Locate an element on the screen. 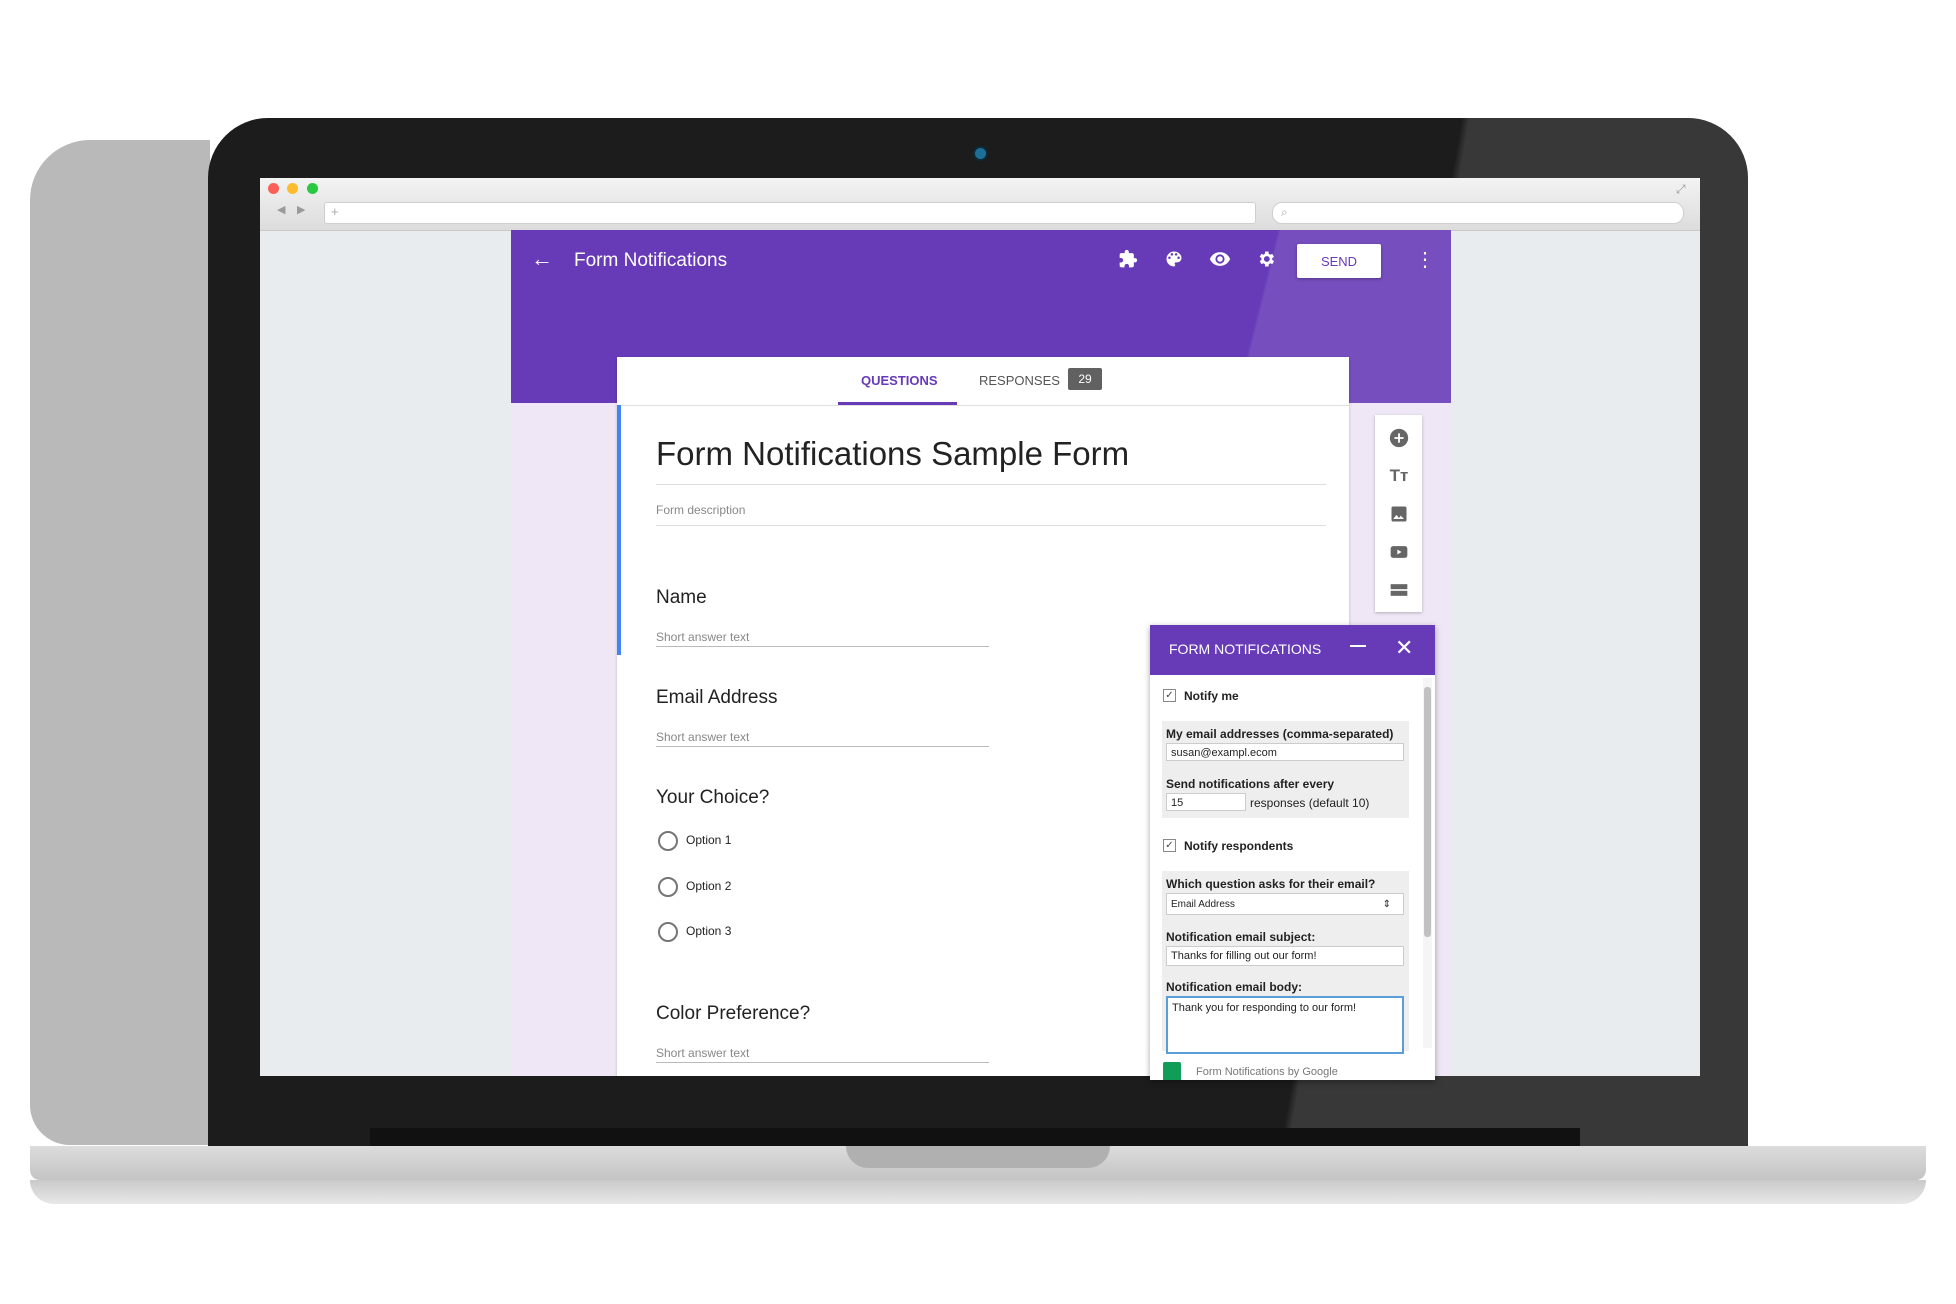 The image size is (1956, 1304). sheets-logo-icon is located at coordinates (1172, 1071).